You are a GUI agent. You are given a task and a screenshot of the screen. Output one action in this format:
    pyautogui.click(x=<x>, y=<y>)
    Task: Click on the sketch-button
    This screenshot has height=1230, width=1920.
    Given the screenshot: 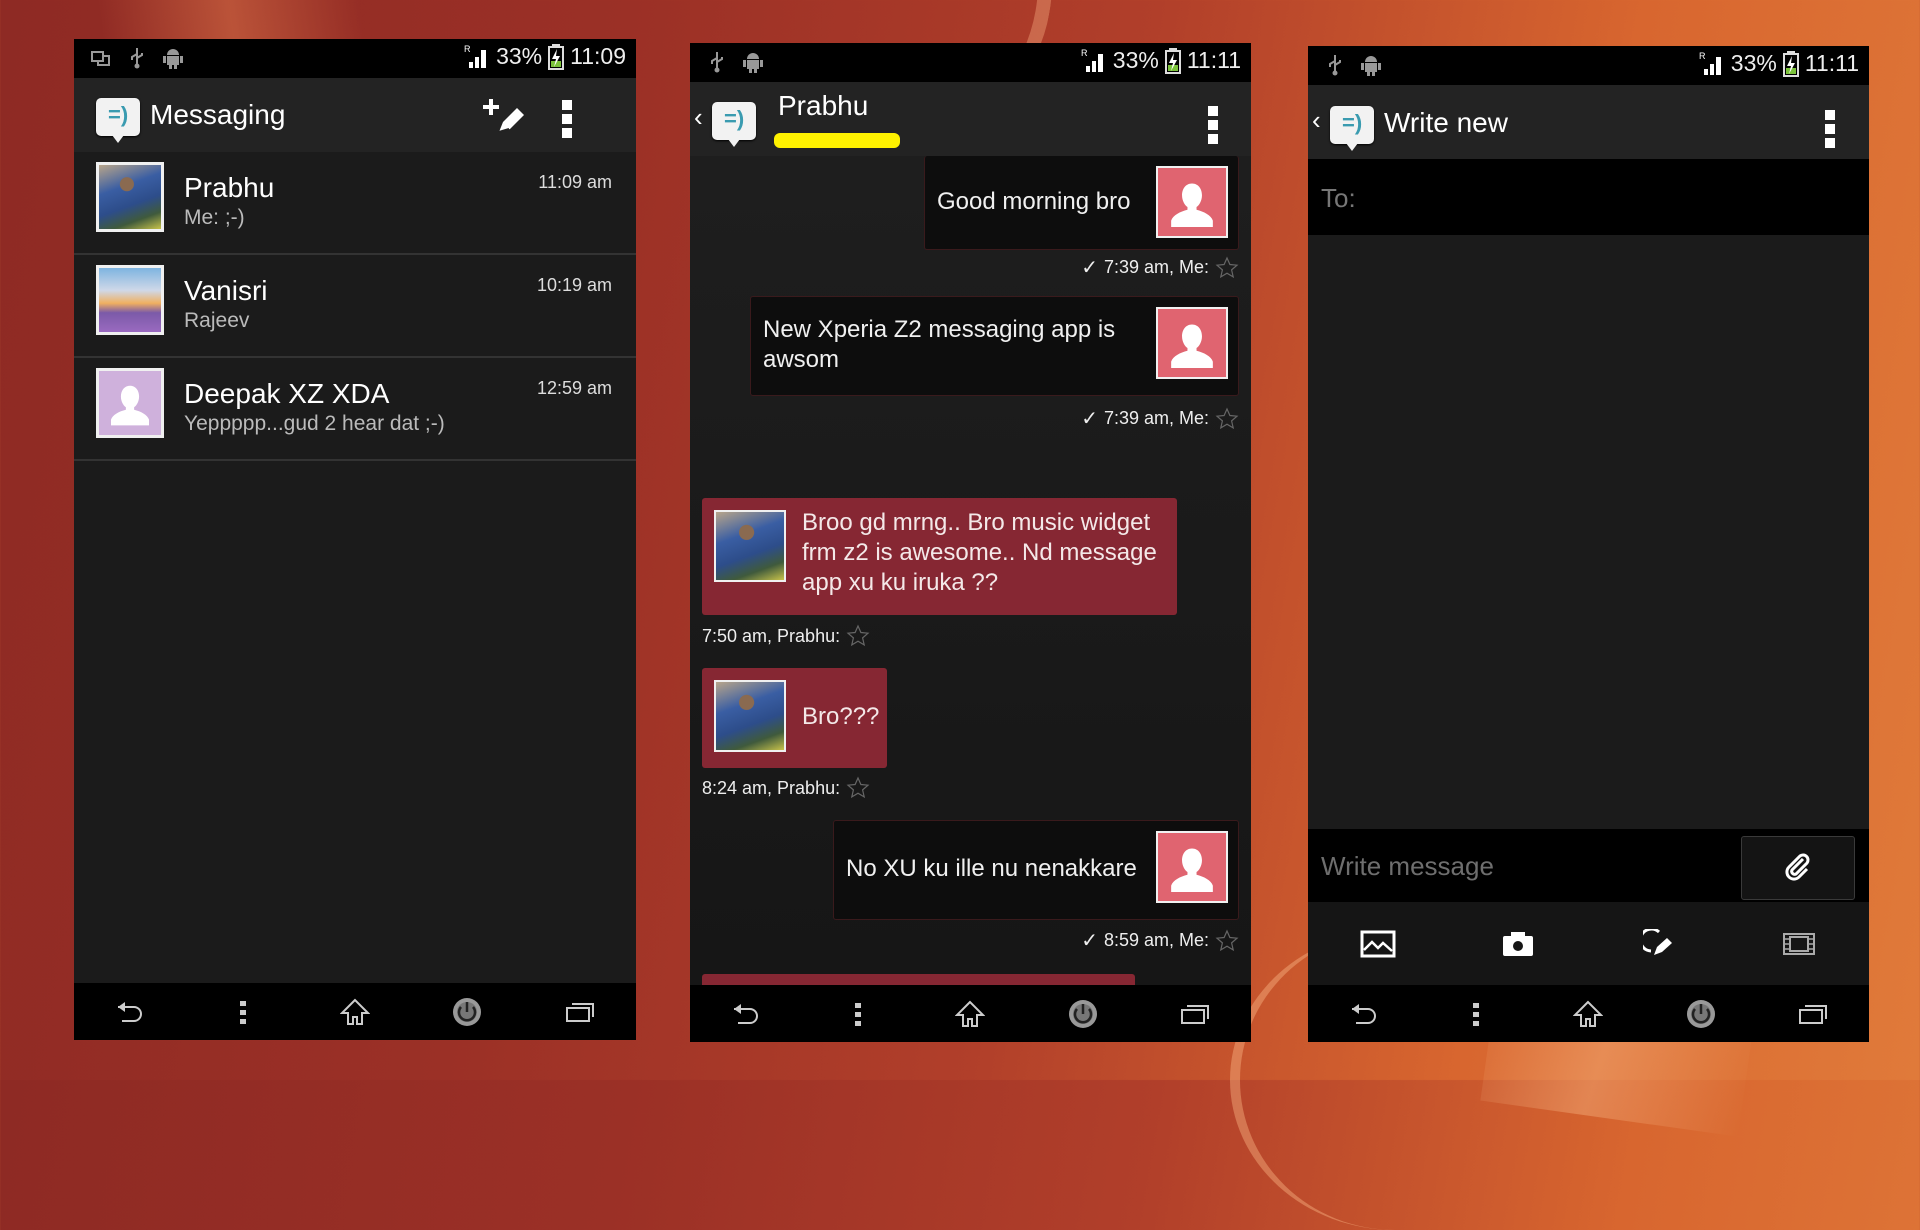 What is the action you would take?
    pyautogui.click(x=1659, y=944)
    